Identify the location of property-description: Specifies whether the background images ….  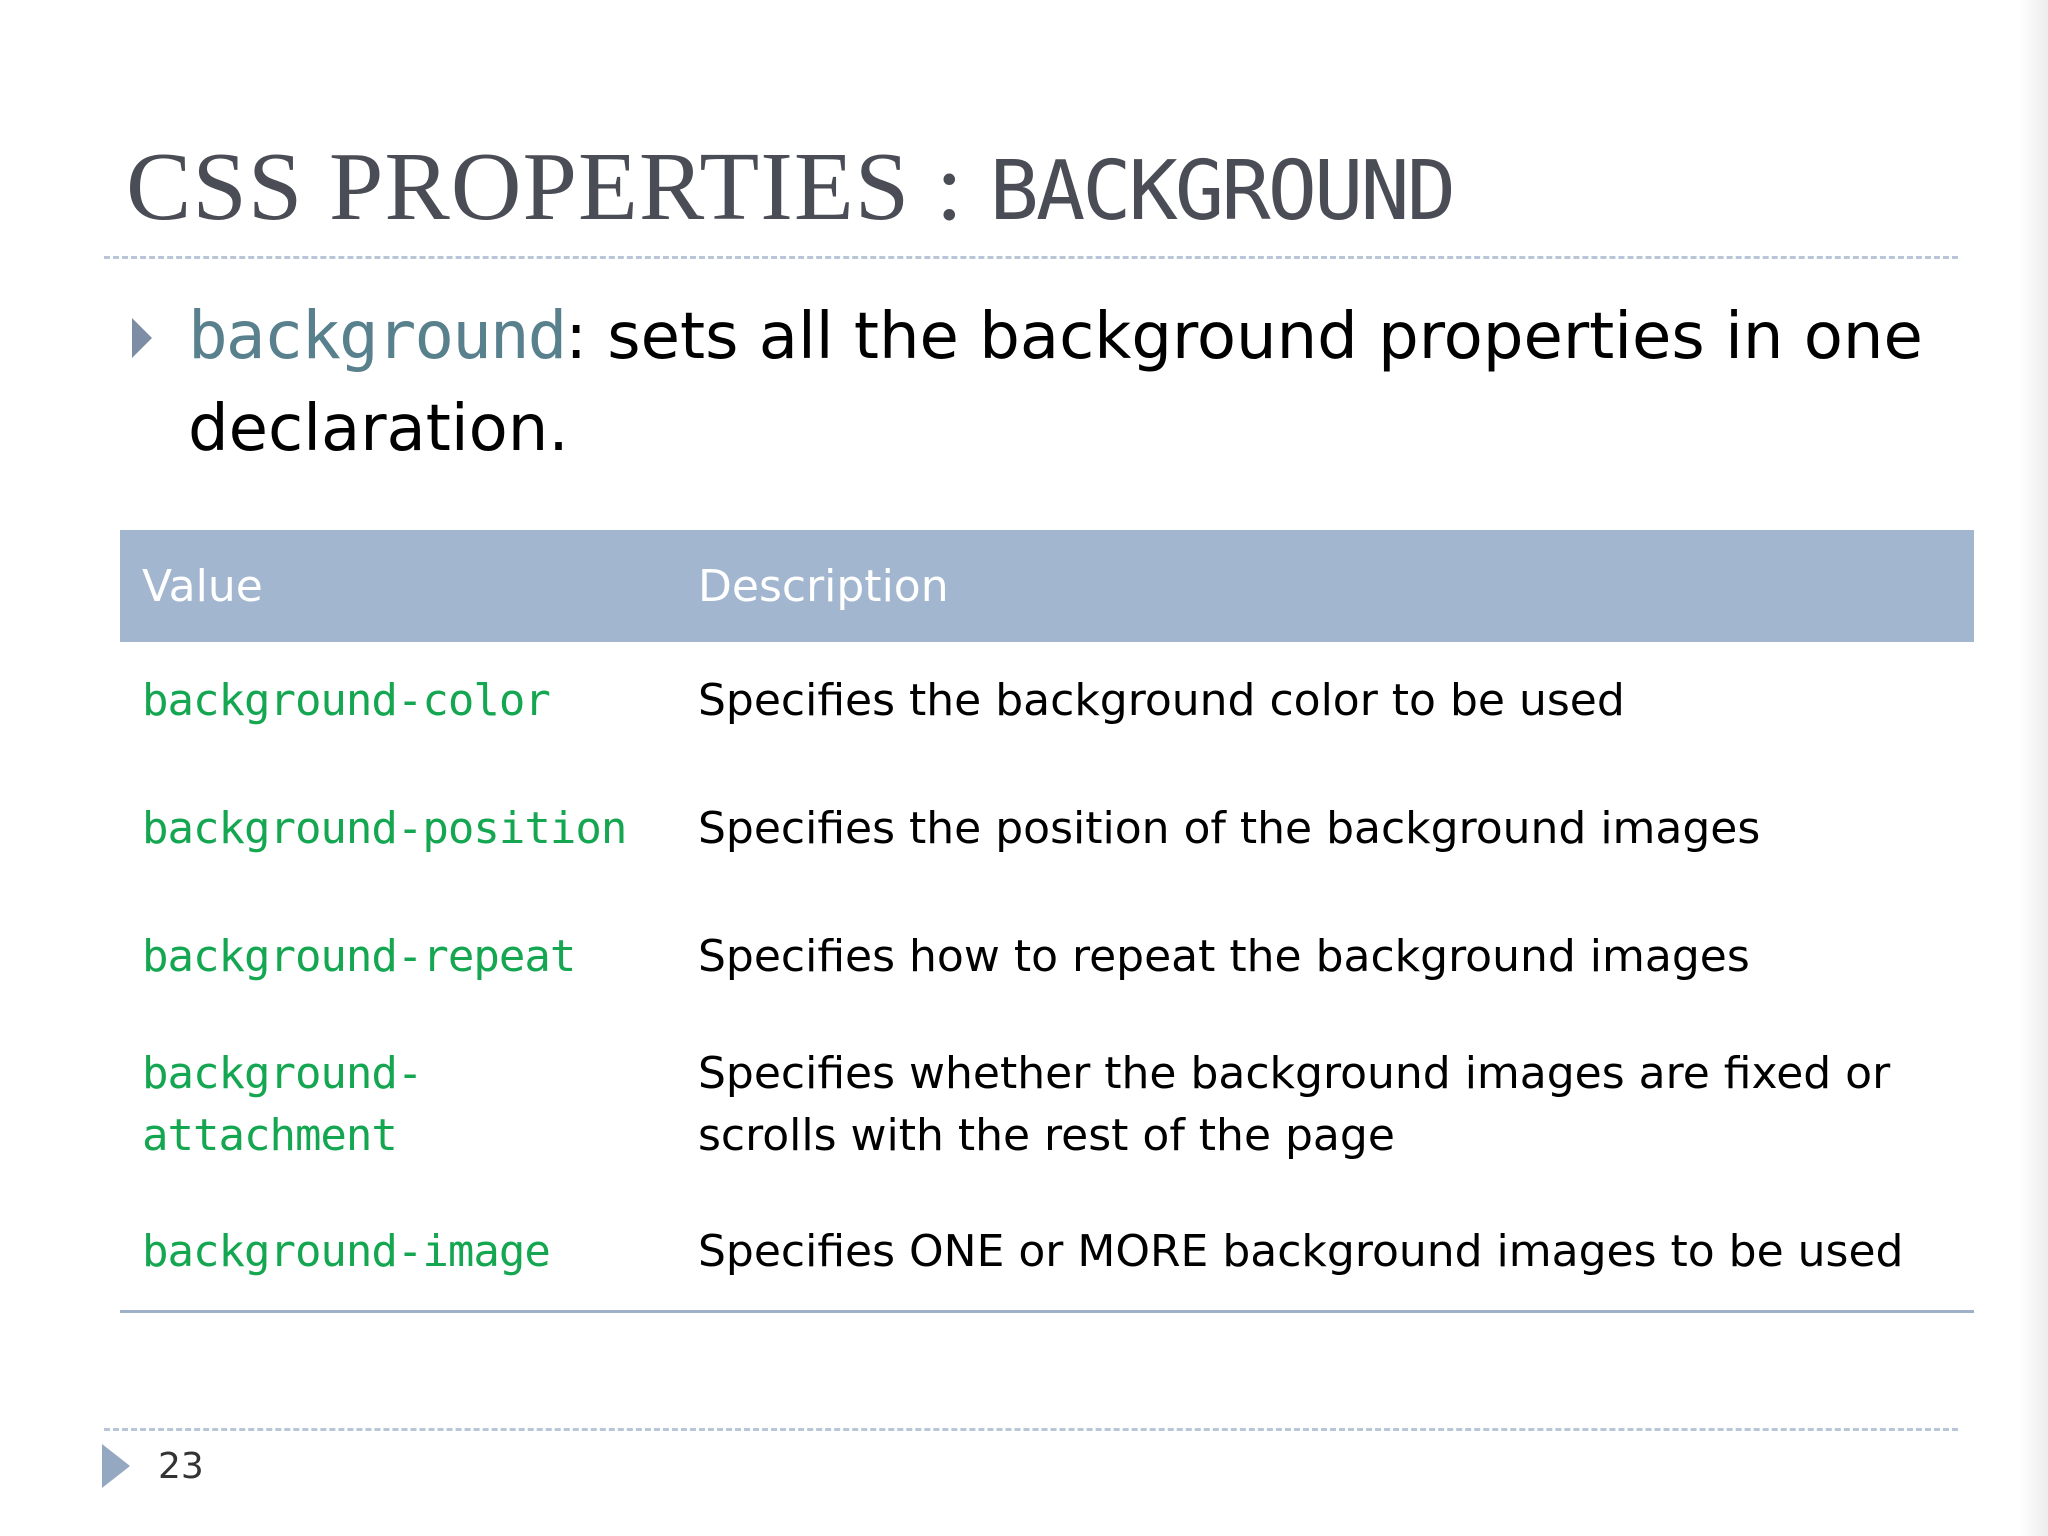
(1294, 1104).